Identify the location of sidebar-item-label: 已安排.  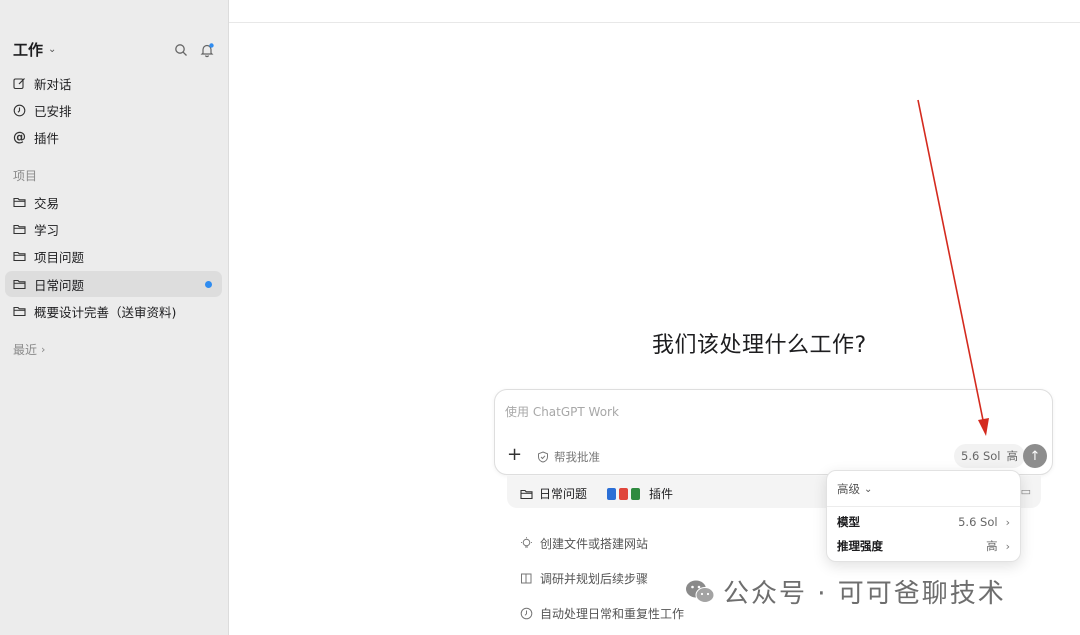
(53, 111).